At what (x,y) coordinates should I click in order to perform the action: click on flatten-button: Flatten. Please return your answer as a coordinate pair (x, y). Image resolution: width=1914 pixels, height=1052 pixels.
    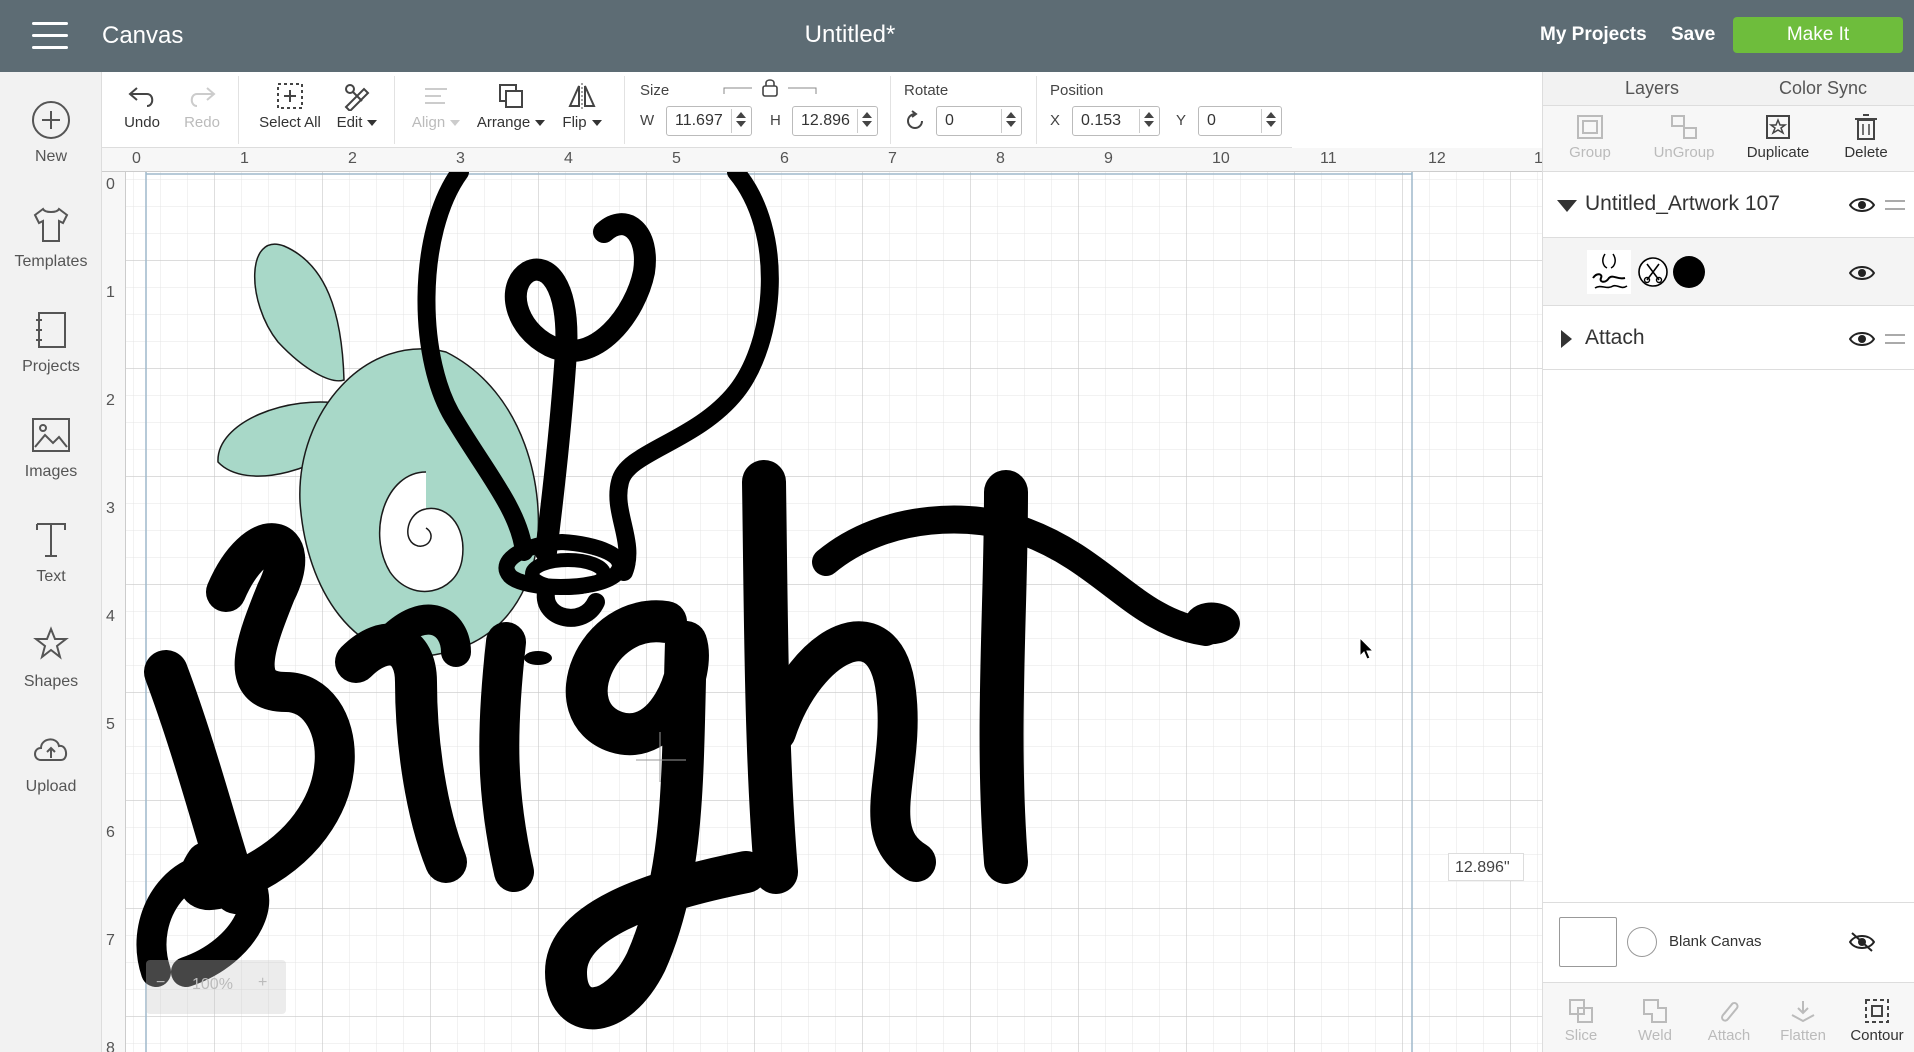
    Looking at the image, I should click on (1803, 1019).